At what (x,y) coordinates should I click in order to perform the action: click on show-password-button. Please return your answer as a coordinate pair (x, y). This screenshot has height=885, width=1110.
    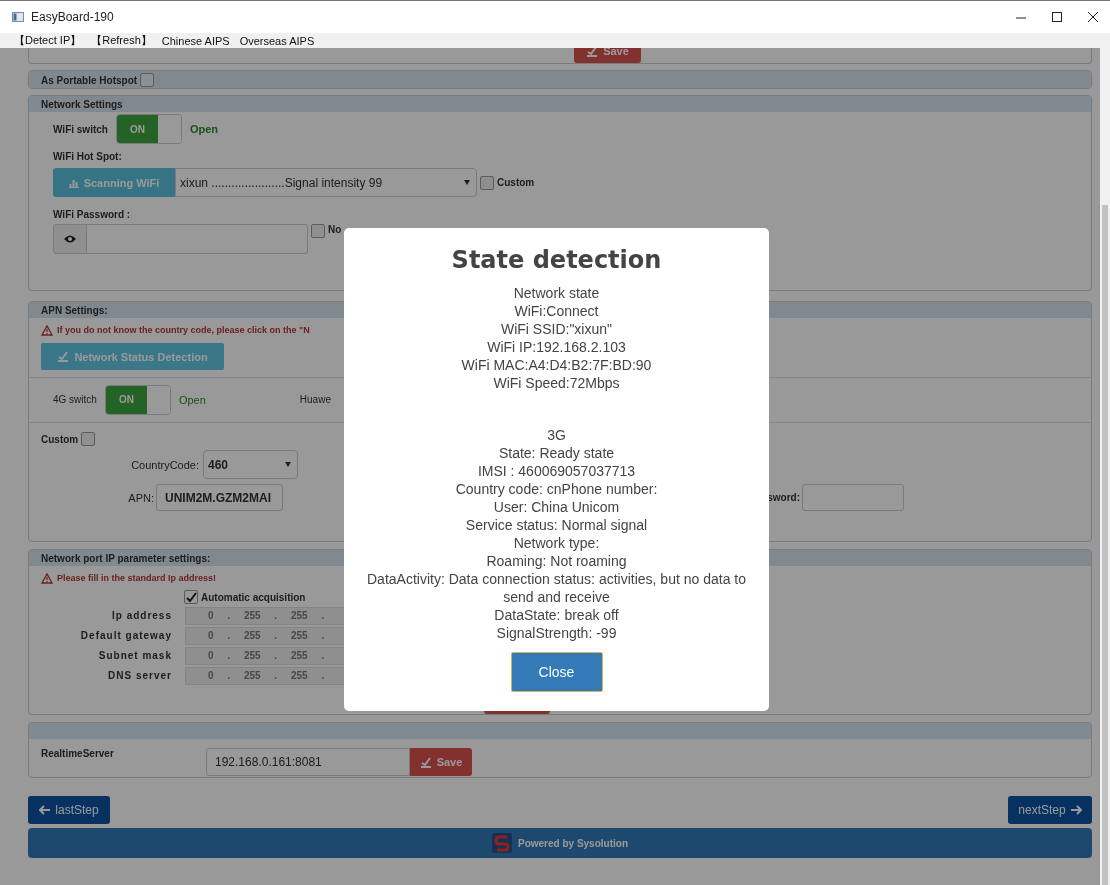
    Looking at the image, I should click on (70, 239).